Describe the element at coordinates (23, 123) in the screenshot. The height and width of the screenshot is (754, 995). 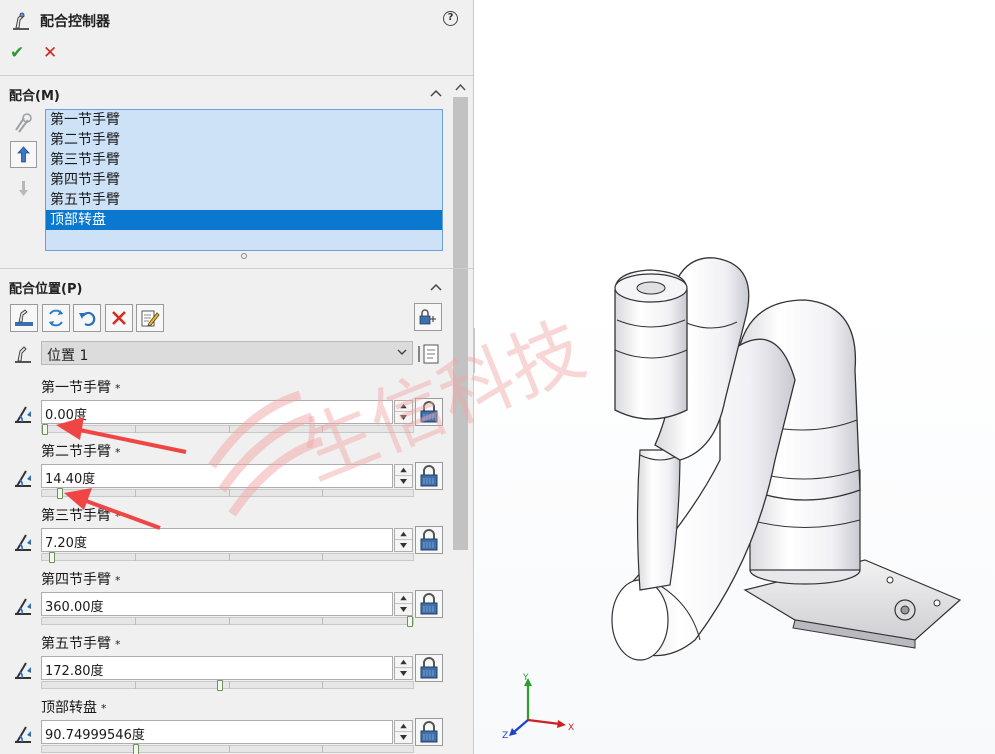
I see `mate-pin-icon` at that location.